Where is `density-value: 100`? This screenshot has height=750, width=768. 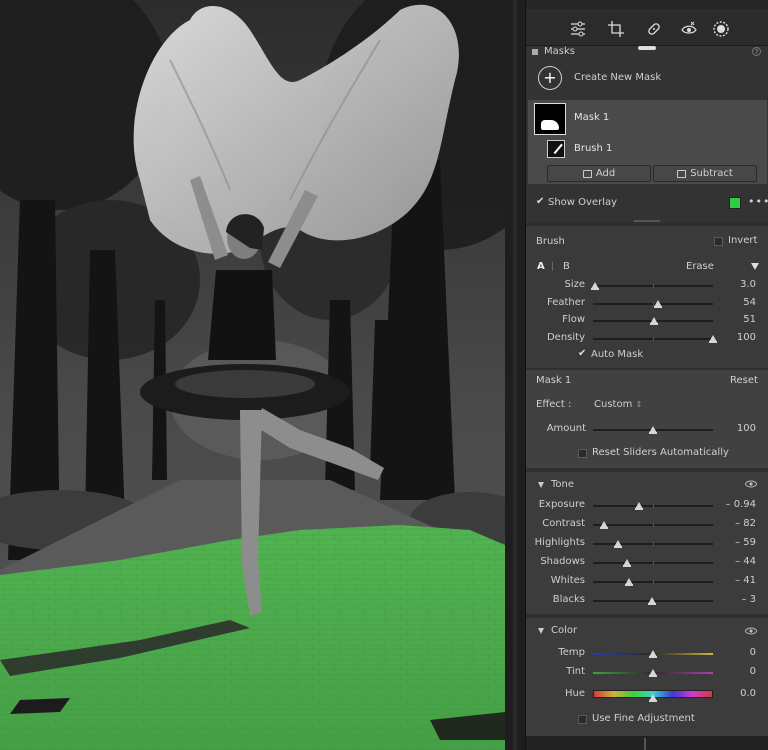
density-value: 100 is located at coordinates (736, 337).